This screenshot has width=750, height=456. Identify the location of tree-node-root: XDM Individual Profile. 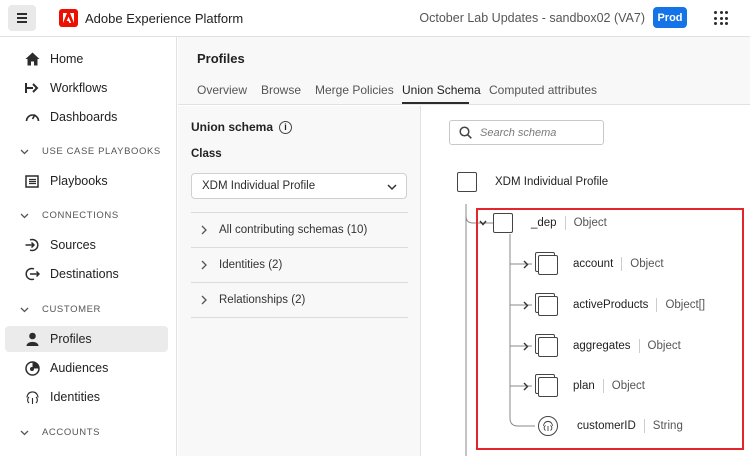
(532, 182).